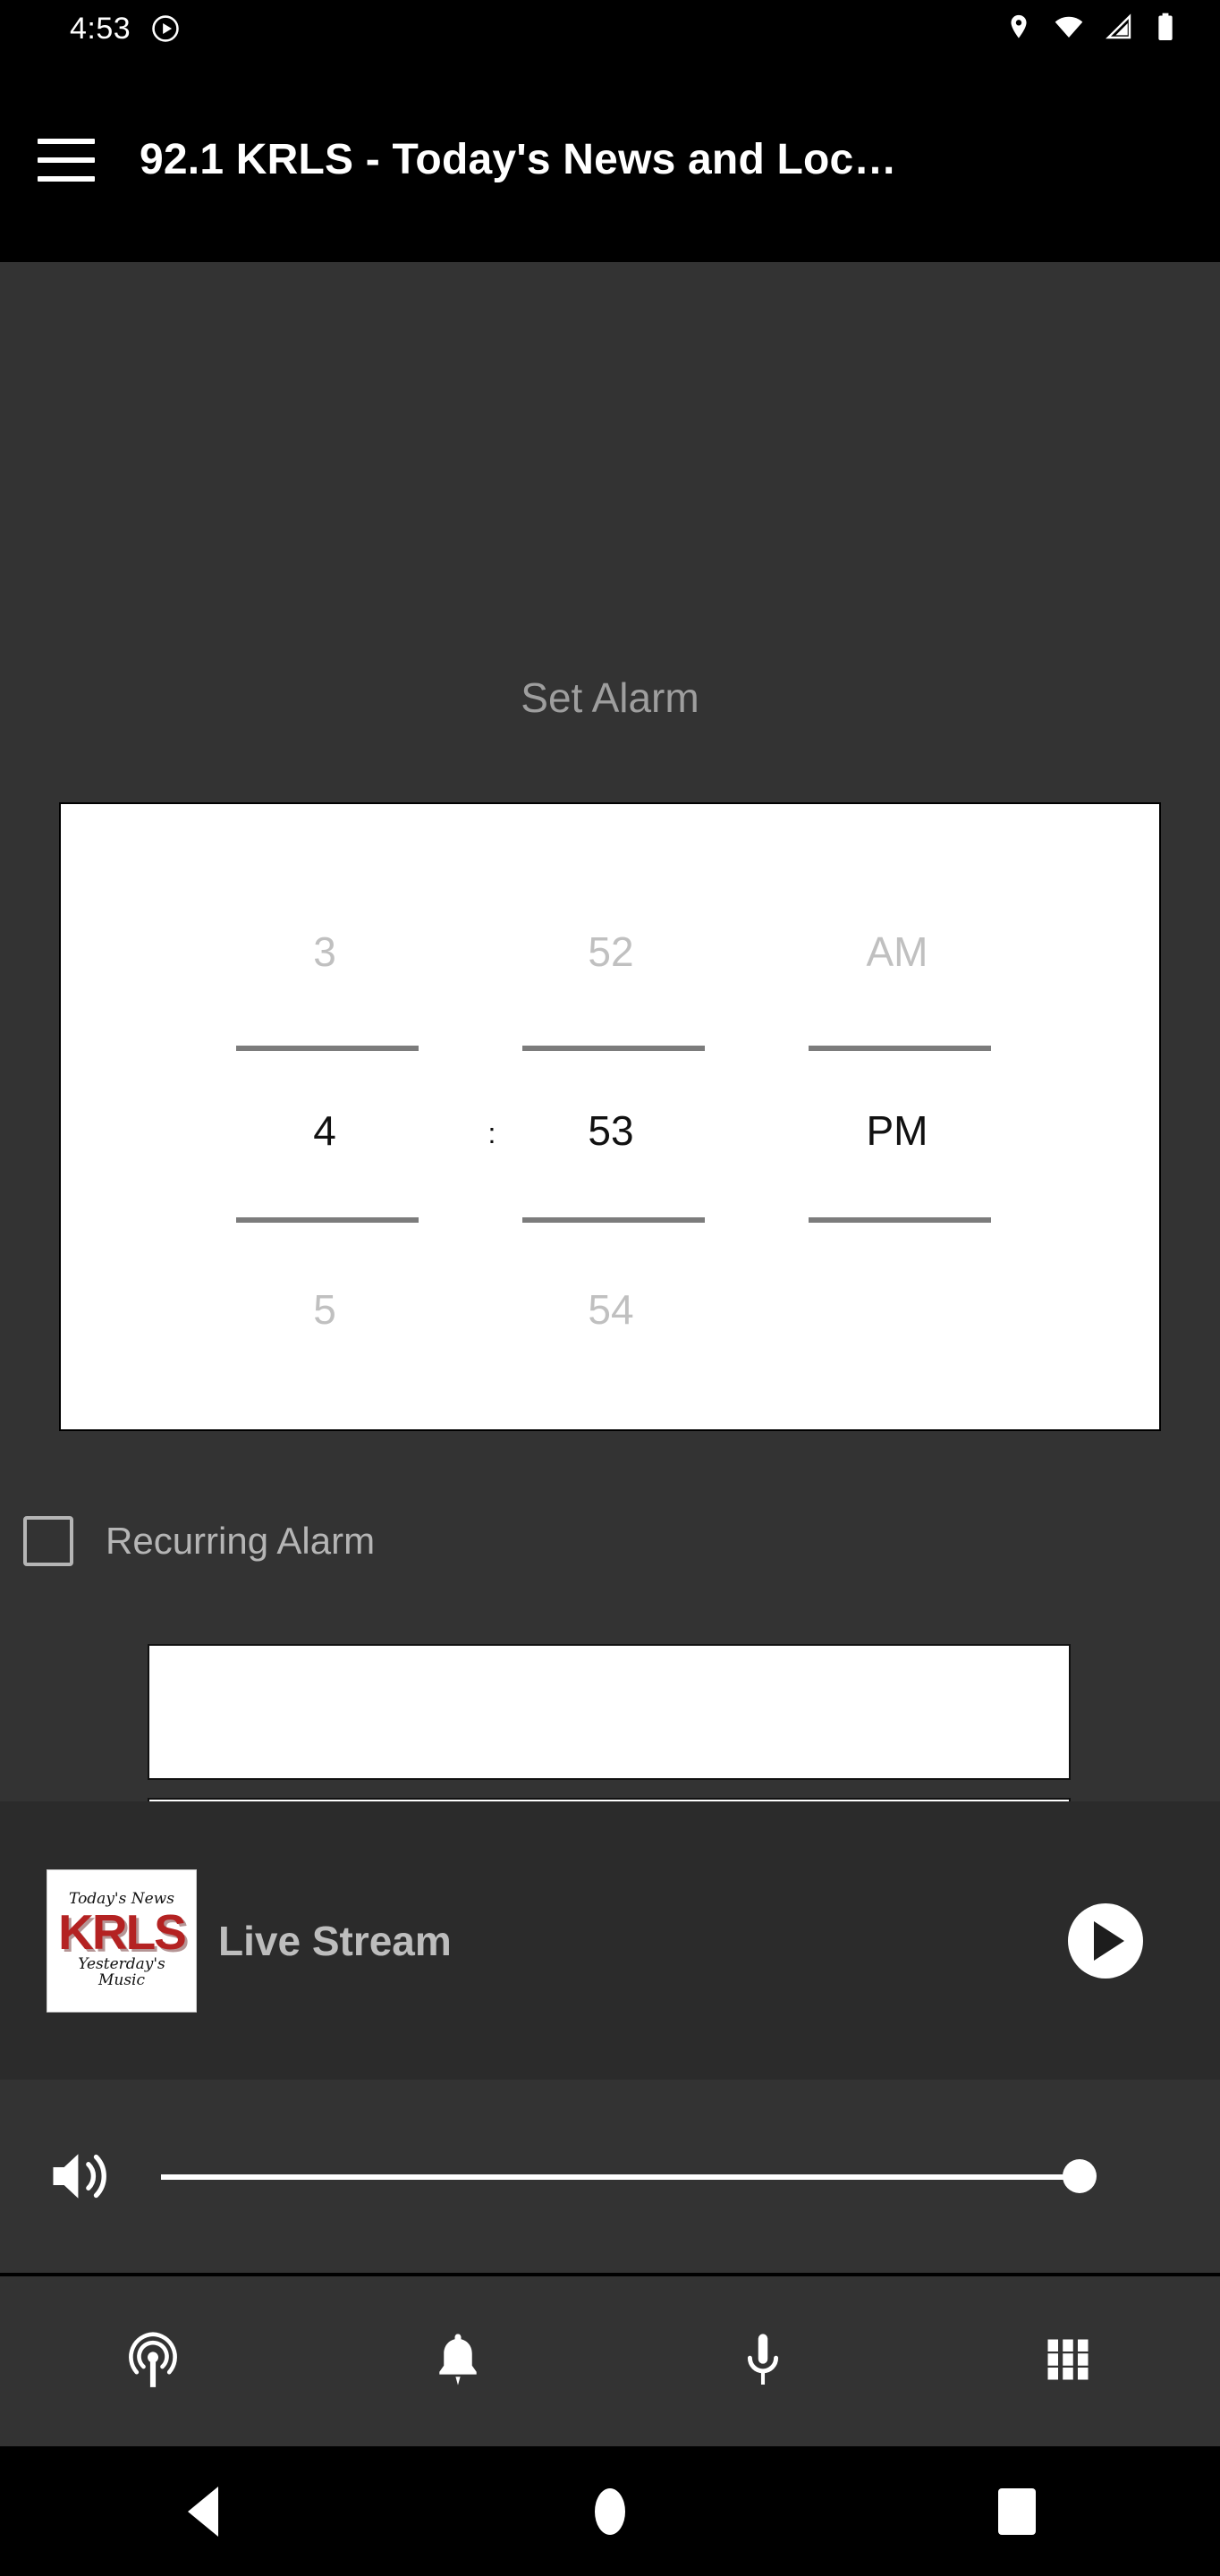 The height and width of the screenshot is (2576, 1220). What do you see at coordinates (165, 28) in the screenshot?
I see `play-circle-icon` at bounding box center [165, 28].